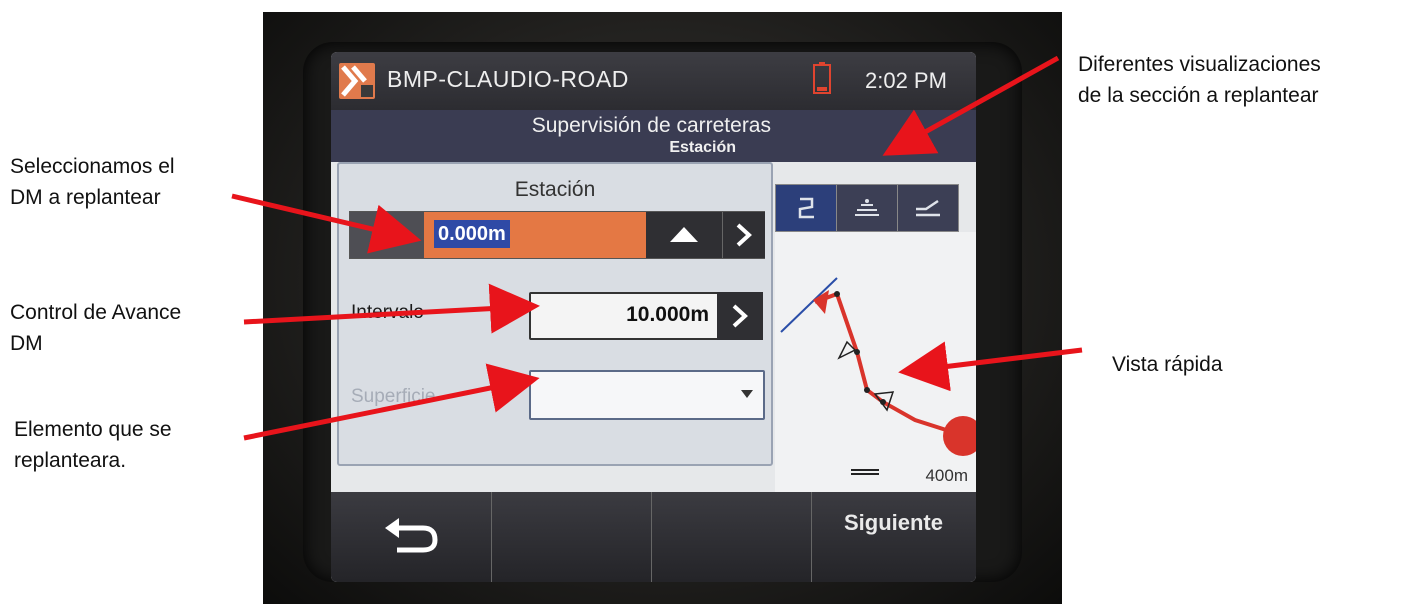  Describe the element at coordinates (92, 182) in the screenshot. I see `annotation-select-dm: Seleccionamos el DM a replantear` at that location.